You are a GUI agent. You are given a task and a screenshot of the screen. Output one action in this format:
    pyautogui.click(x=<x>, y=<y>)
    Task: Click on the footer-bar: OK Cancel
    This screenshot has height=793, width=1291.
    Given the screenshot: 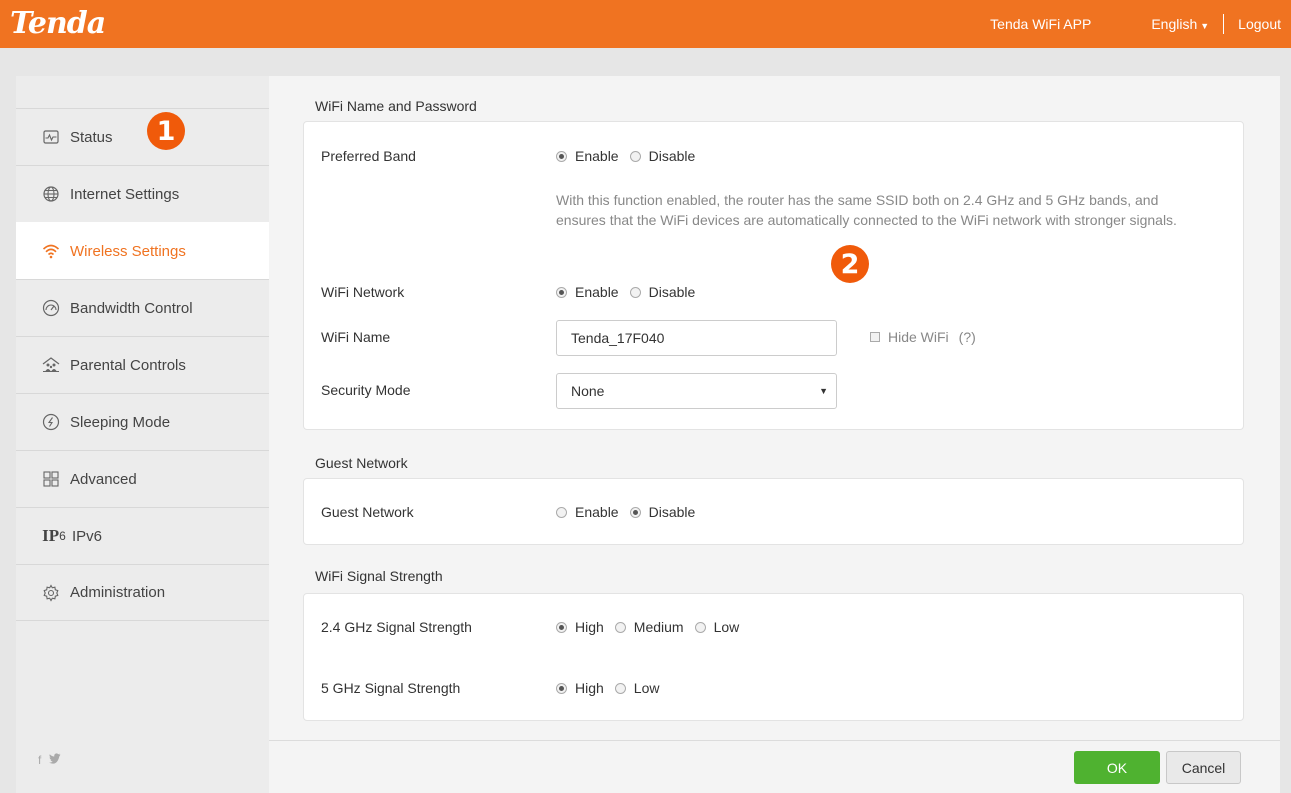 What is the action you would take?
    pyautogui.click(x=774, y=766)
    